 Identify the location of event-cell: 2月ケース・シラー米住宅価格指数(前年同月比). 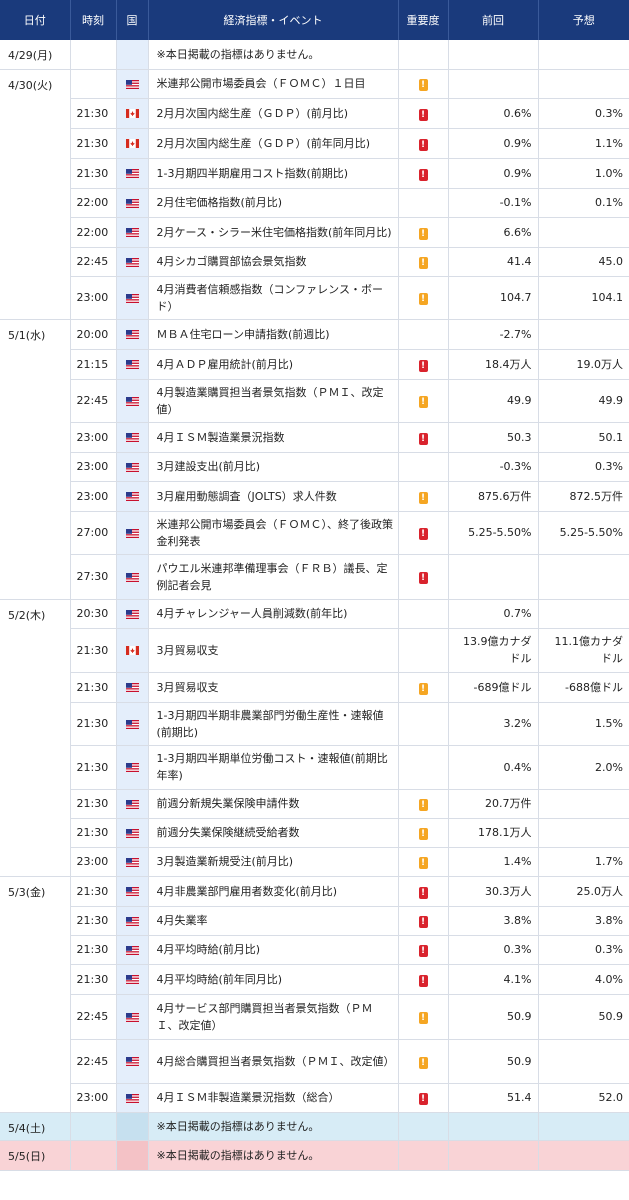
(273, 232).